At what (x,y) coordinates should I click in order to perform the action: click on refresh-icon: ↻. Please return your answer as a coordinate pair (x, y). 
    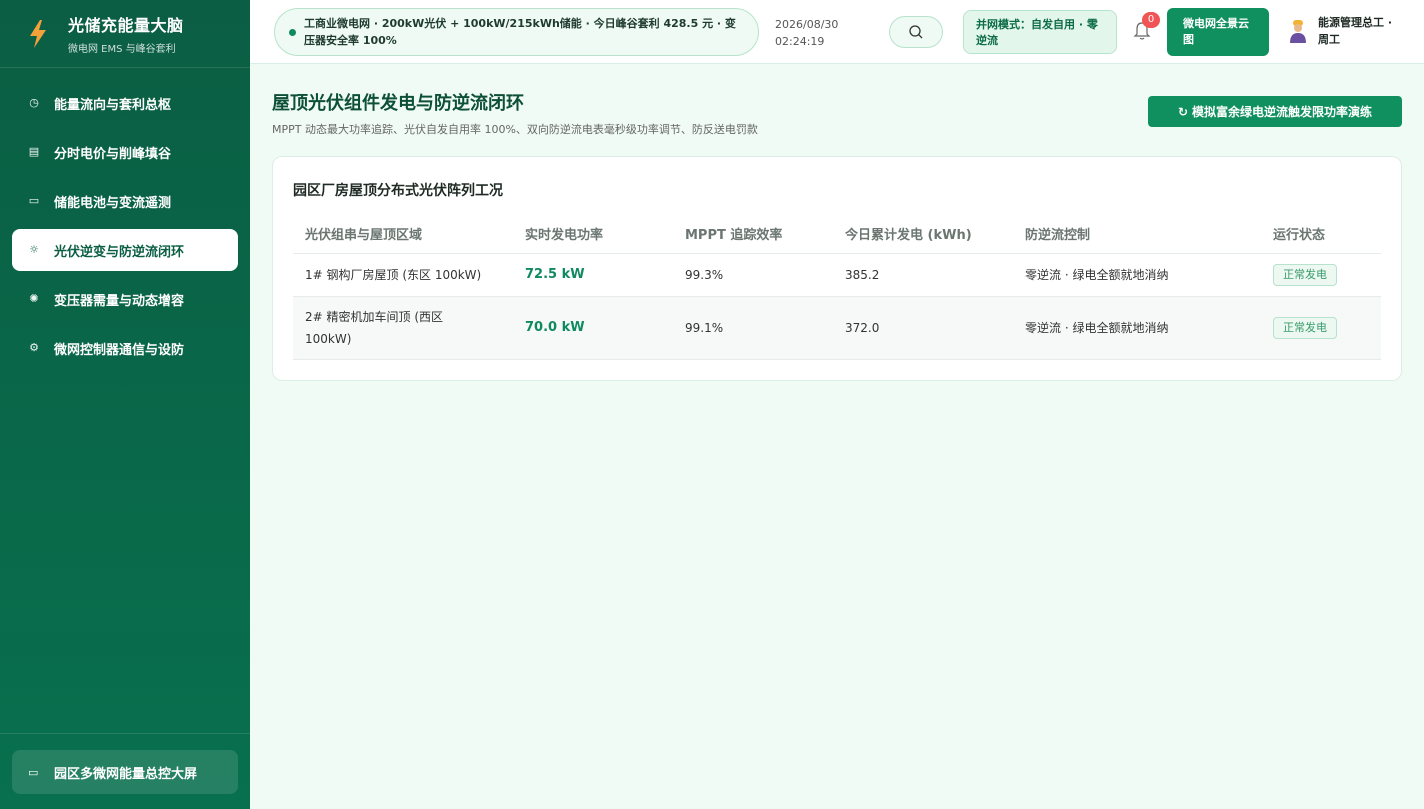
    Looking at the image, I should click on (1183, 111).